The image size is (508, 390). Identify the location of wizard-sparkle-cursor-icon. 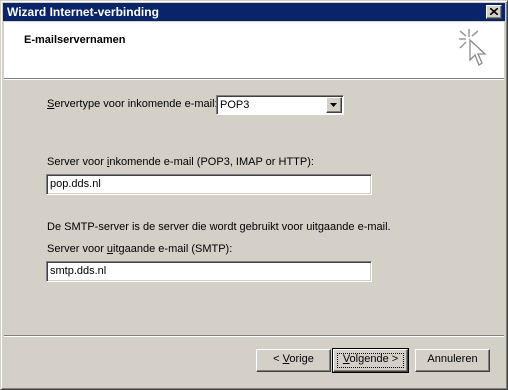
(473, 47).